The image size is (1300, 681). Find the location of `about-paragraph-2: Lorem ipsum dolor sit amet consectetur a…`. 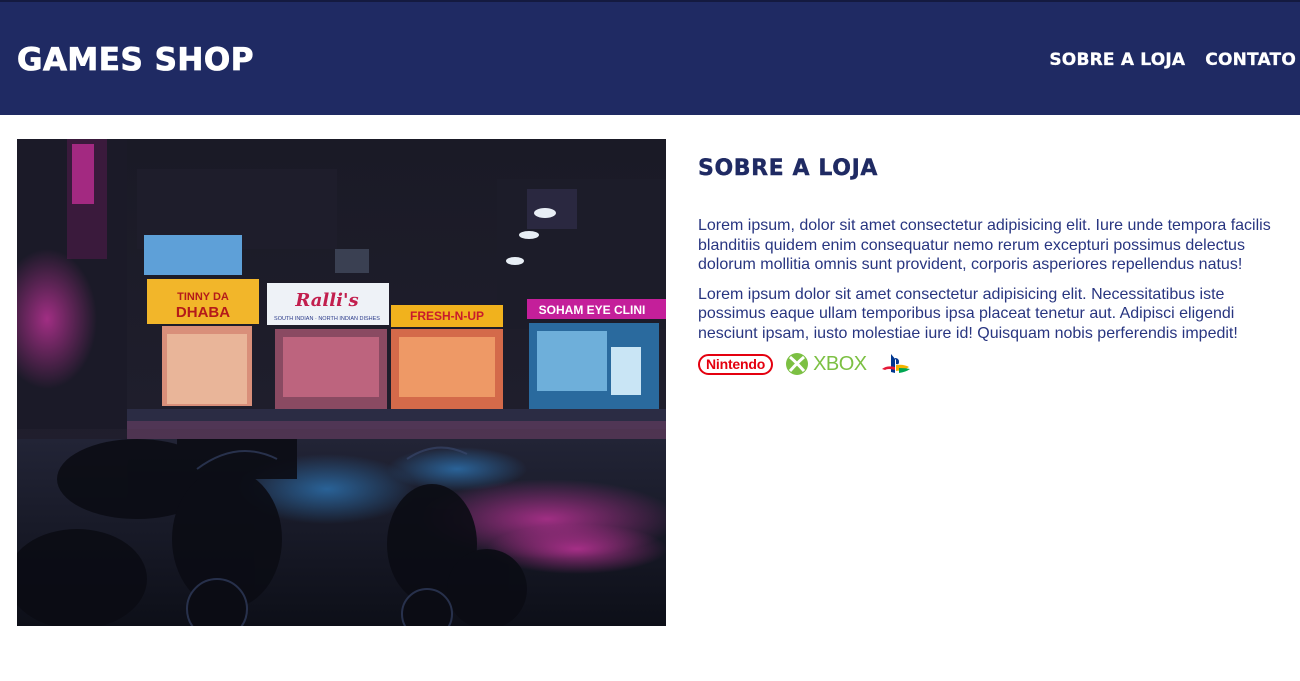

about-paragraph-2: Lorem ipsum dolor sit amet consectetur a… is located at coordinates (968, 313).